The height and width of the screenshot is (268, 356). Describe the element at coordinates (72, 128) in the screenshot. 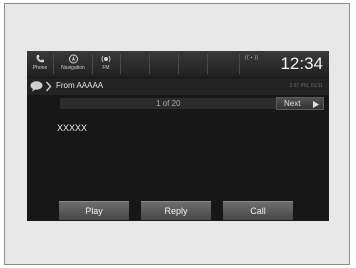

I see `message-body: XXXXX` at that location.